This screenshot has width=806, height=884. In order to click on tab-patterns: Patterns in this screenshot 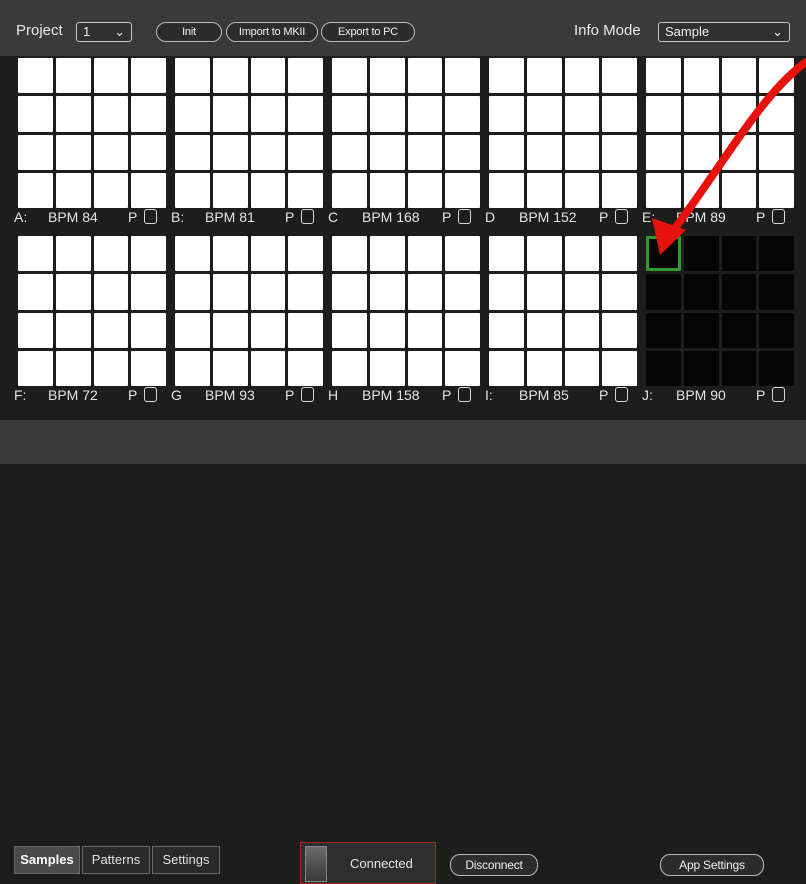, I will do `click(116, 860)`.